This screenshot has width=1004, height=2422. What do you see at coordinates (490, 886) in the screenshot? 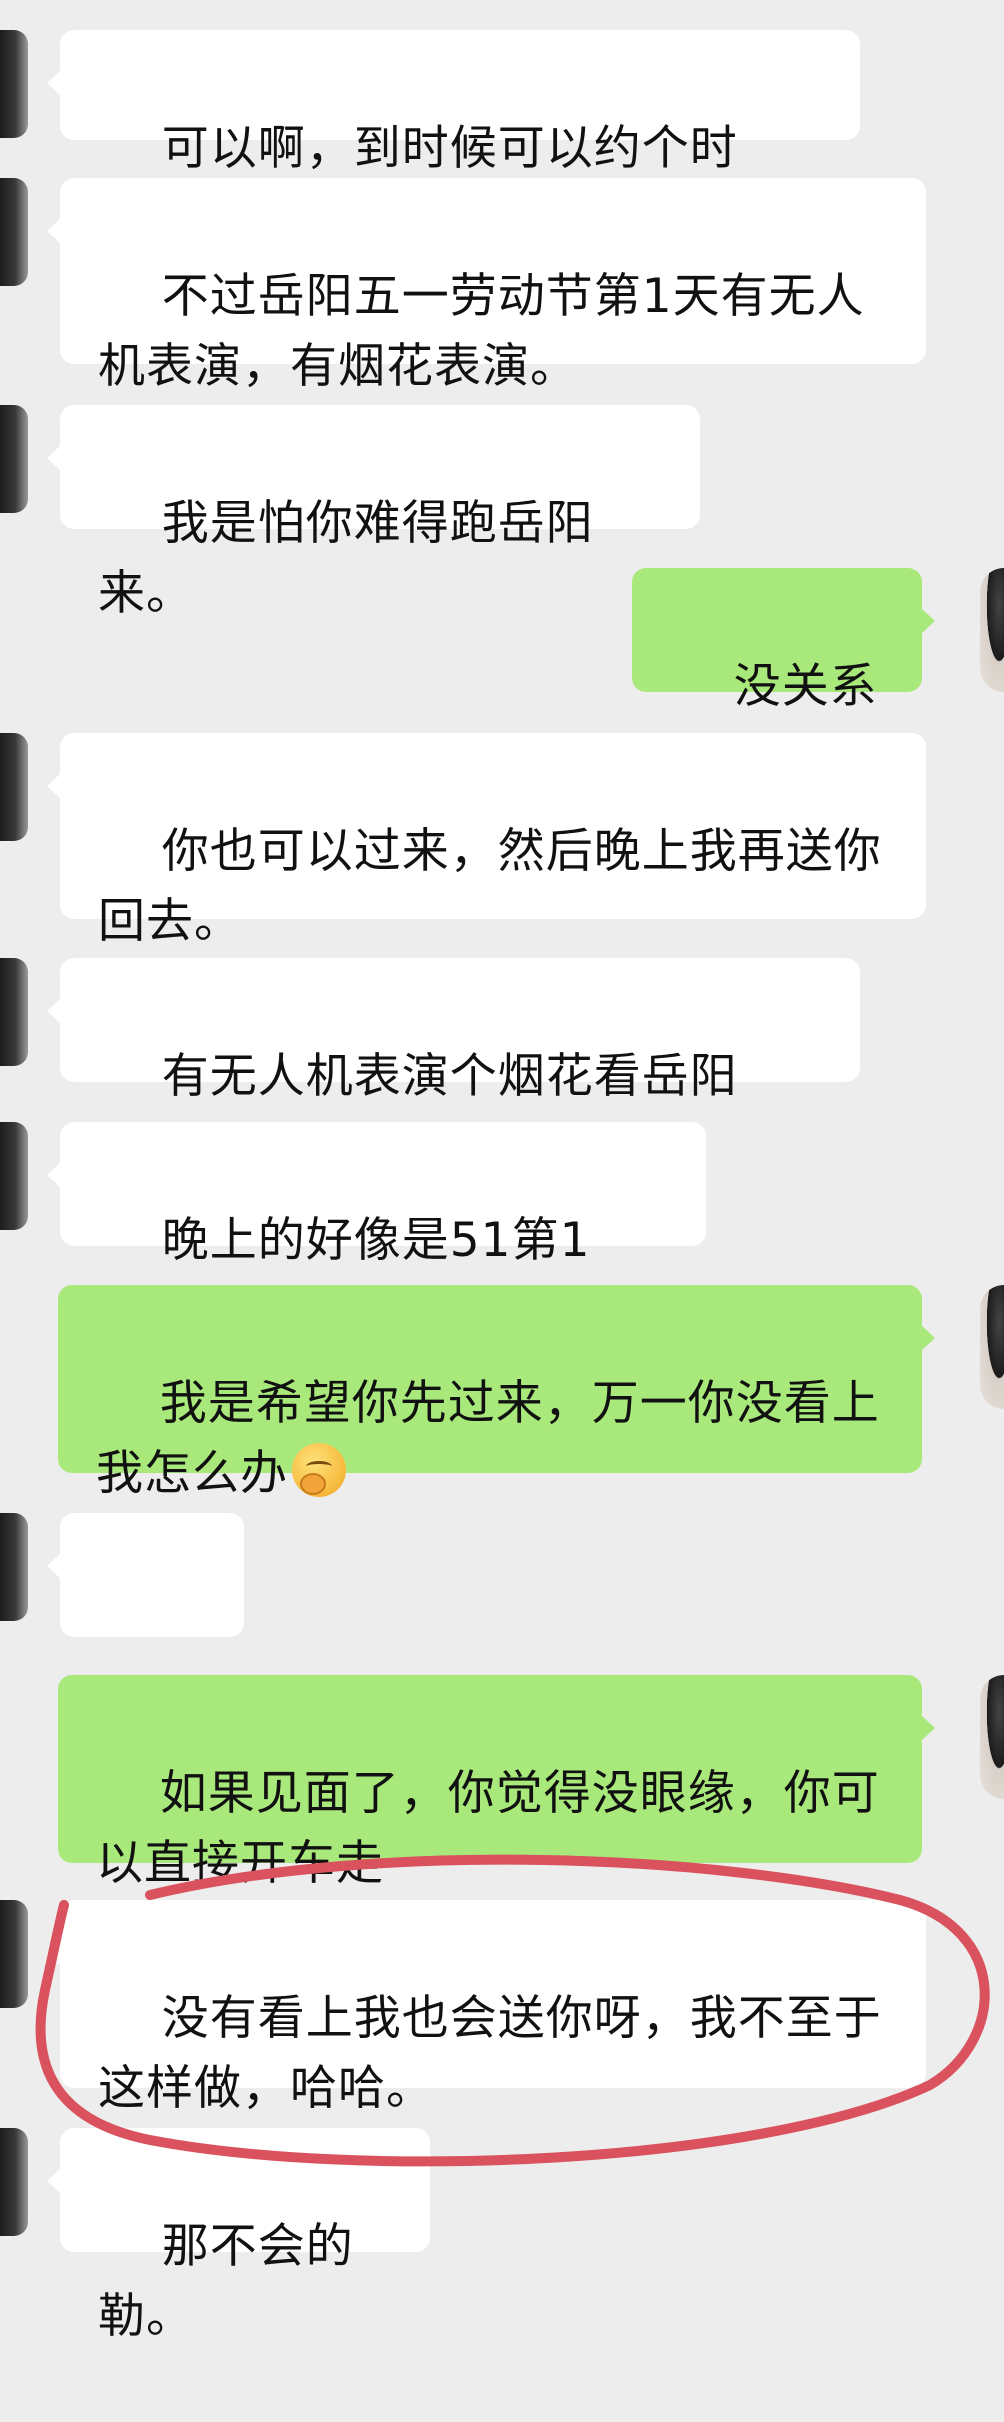
I see `message-text: 你也可以过来，然后晚上我再送你 回去。` at bounding box center [490, 886].